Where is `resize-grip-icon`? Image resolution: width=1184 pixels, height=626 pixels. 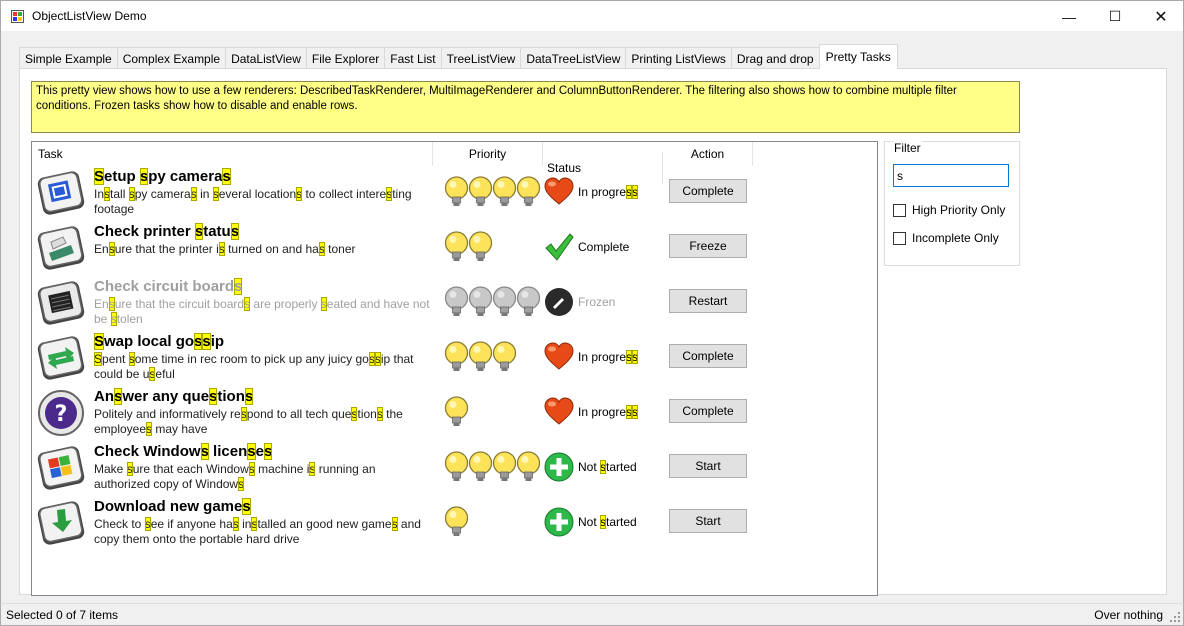
resize-grip-icon is located at coordinates (1175, 617).